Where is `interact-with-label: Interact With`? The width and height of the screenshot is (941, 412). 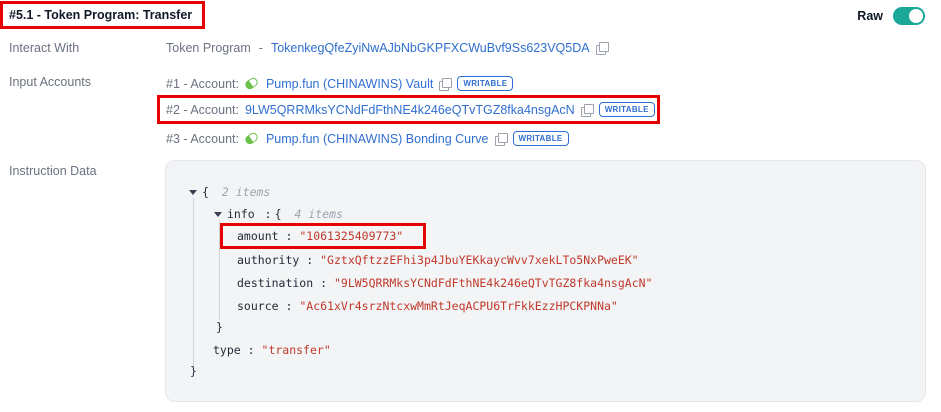 interact-with-label: Interact With is located at coordinates (44, 48).